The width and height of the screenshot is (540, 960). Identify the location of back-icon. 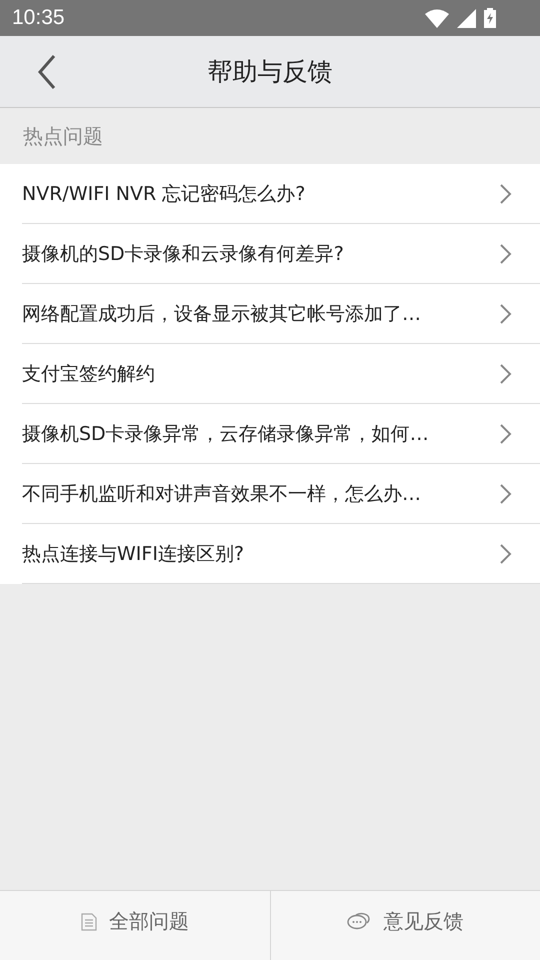
(47, 72).